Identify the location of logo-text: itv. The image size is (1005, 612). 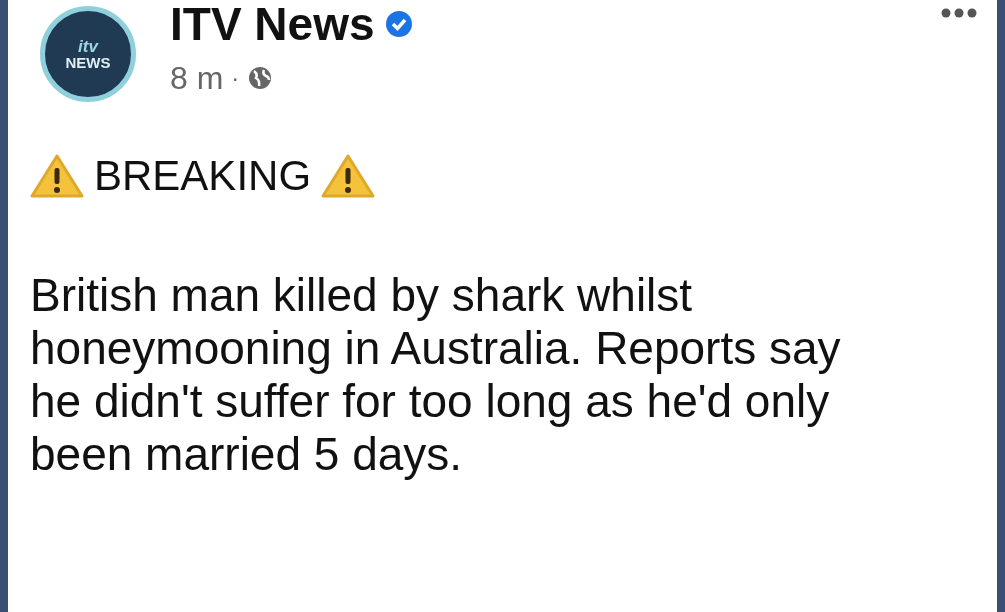
(88, 46).